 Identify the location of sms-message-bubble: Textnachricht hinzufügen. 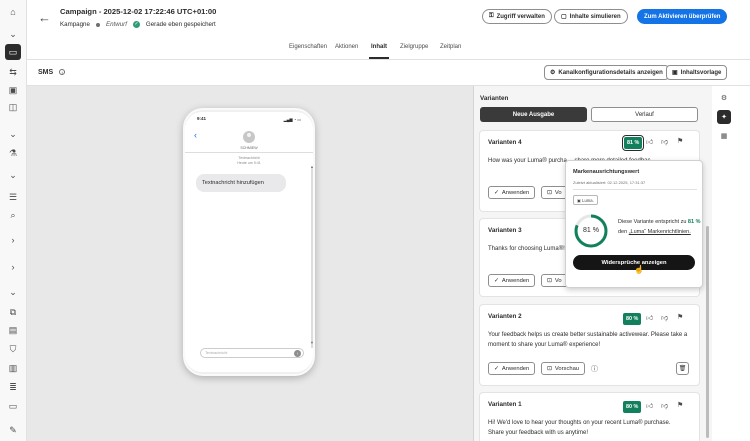
(241, 183).